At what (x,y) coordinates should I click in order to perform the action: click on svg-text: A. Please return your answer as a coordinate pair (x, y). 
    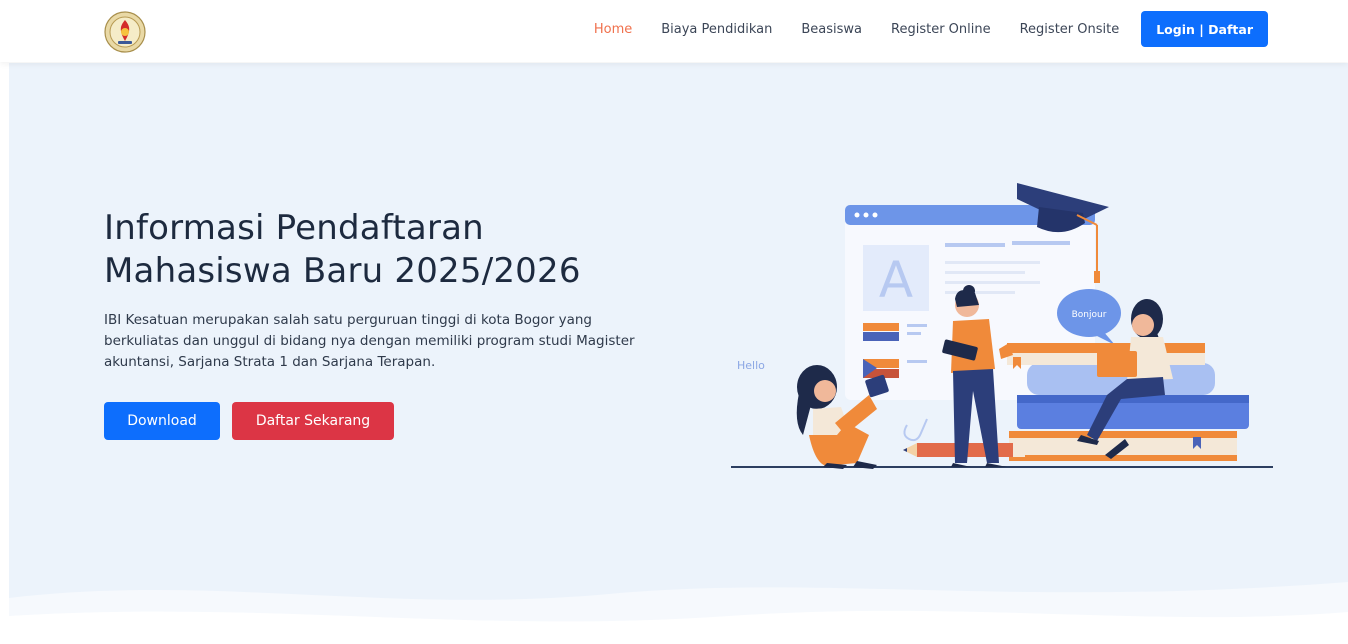
    Looking at the image, I should click on (896, 280).